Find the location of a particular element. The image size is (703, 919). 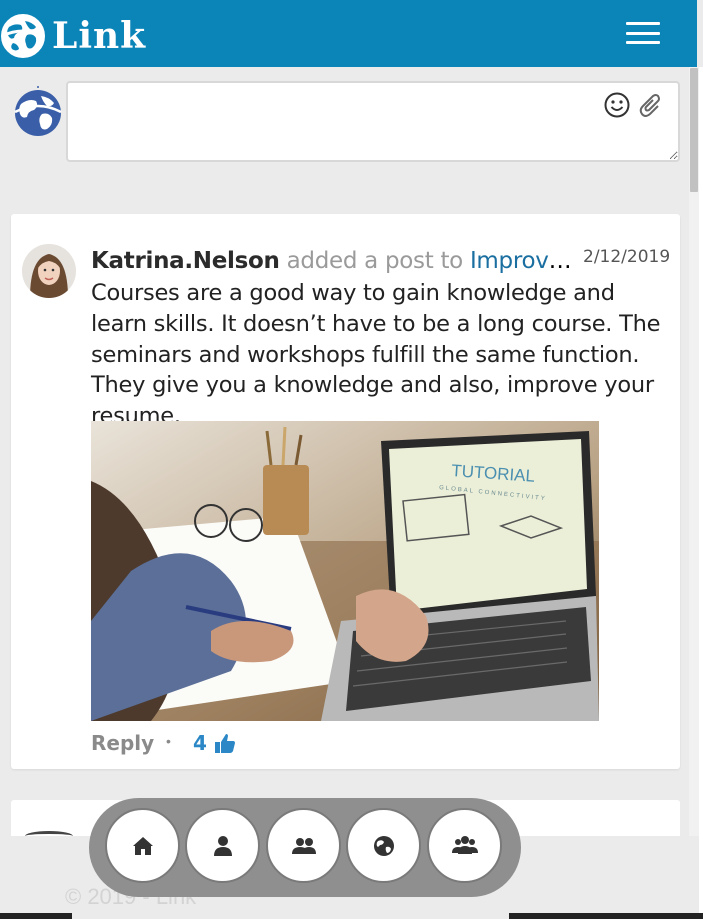

post-composer-input is located at coordinates (373, 121).